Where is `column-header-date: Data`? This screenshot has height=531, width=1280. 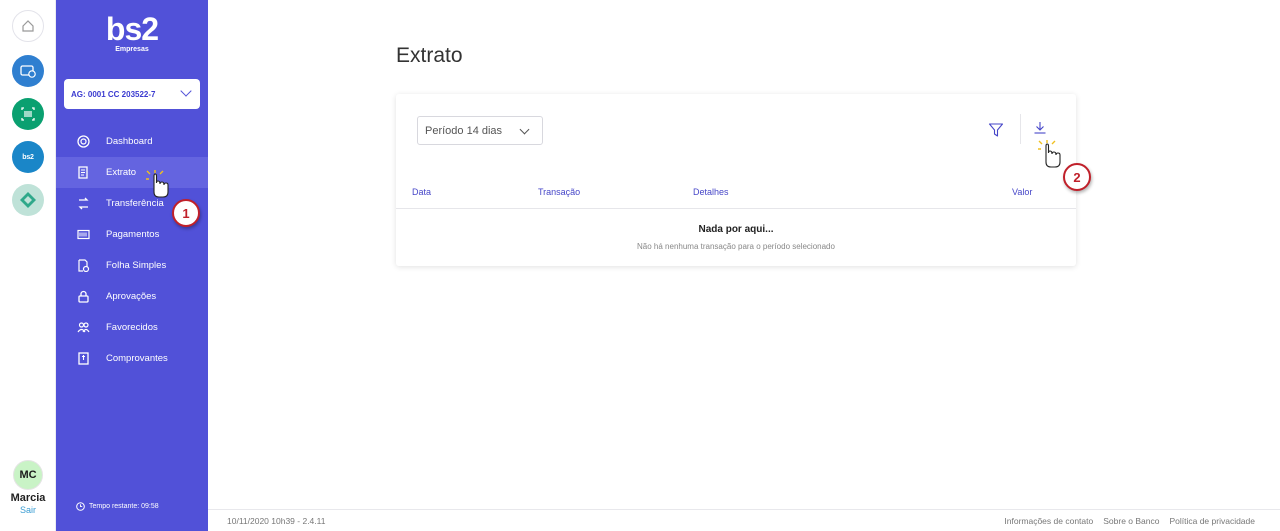 column-header-date: Data is located at coordinates (422, 192).